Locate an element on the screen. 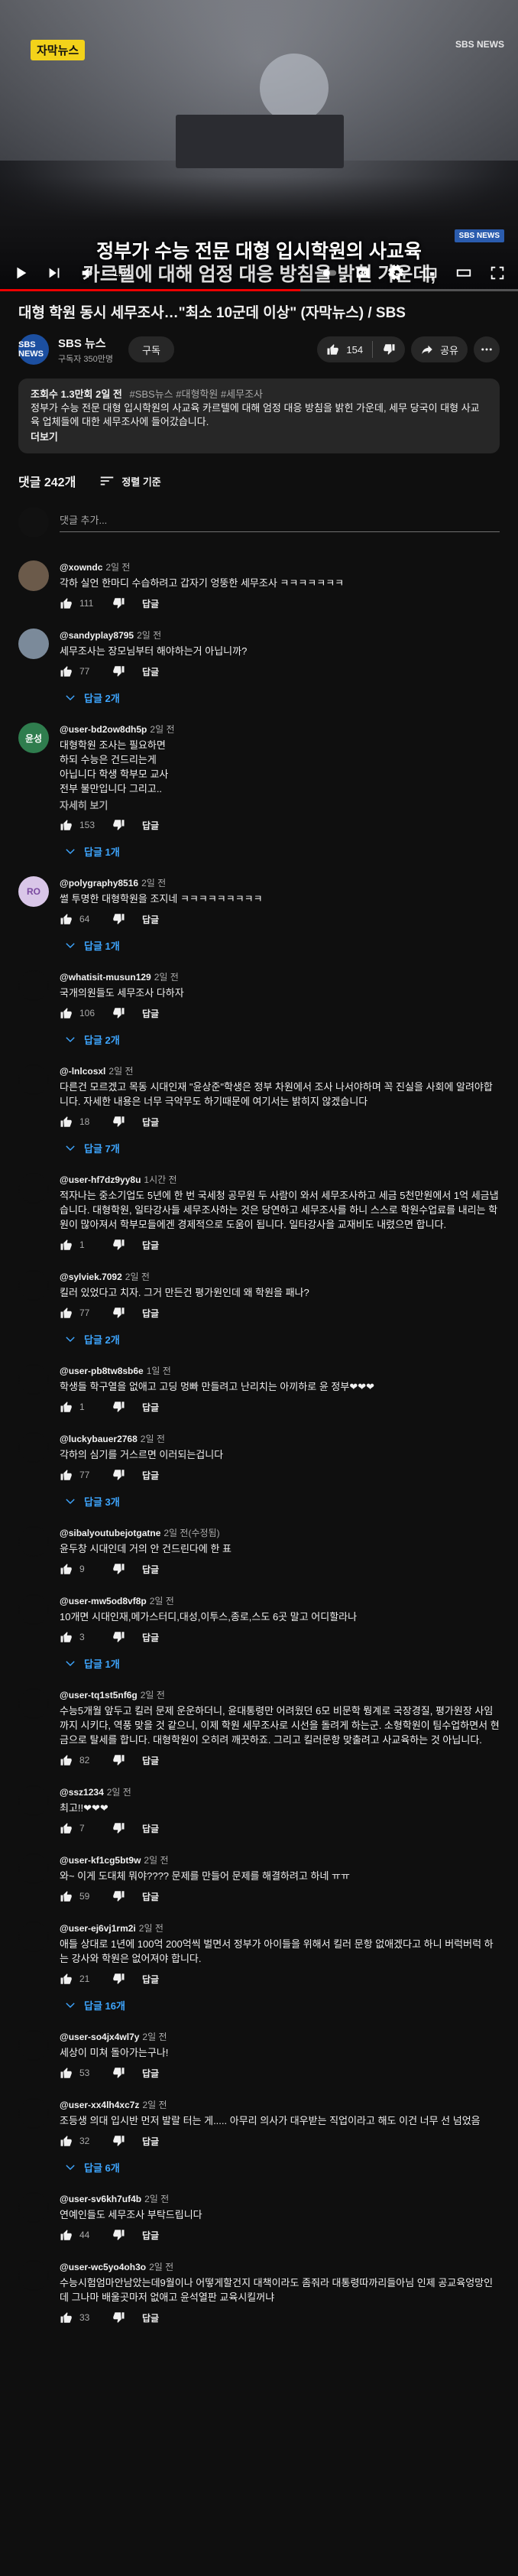  channel-name: SBS 뉴스 is located at coordinates (85, 343).